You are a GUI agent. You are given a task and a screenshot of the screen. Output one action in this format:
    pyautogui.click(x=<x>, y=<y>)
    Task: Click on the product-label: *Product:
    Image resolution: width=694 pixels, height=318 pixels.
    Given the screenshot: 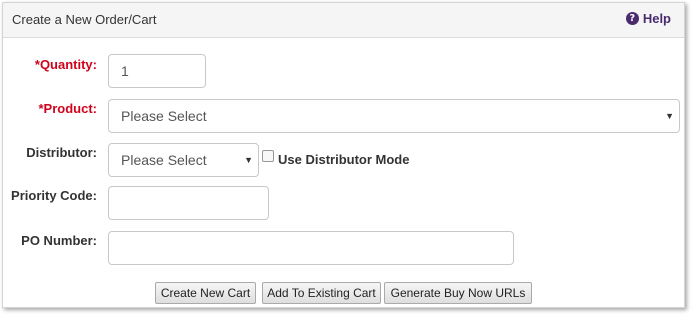 What is the action you would take?
    pyautogui.click(x=67, y=108)
    